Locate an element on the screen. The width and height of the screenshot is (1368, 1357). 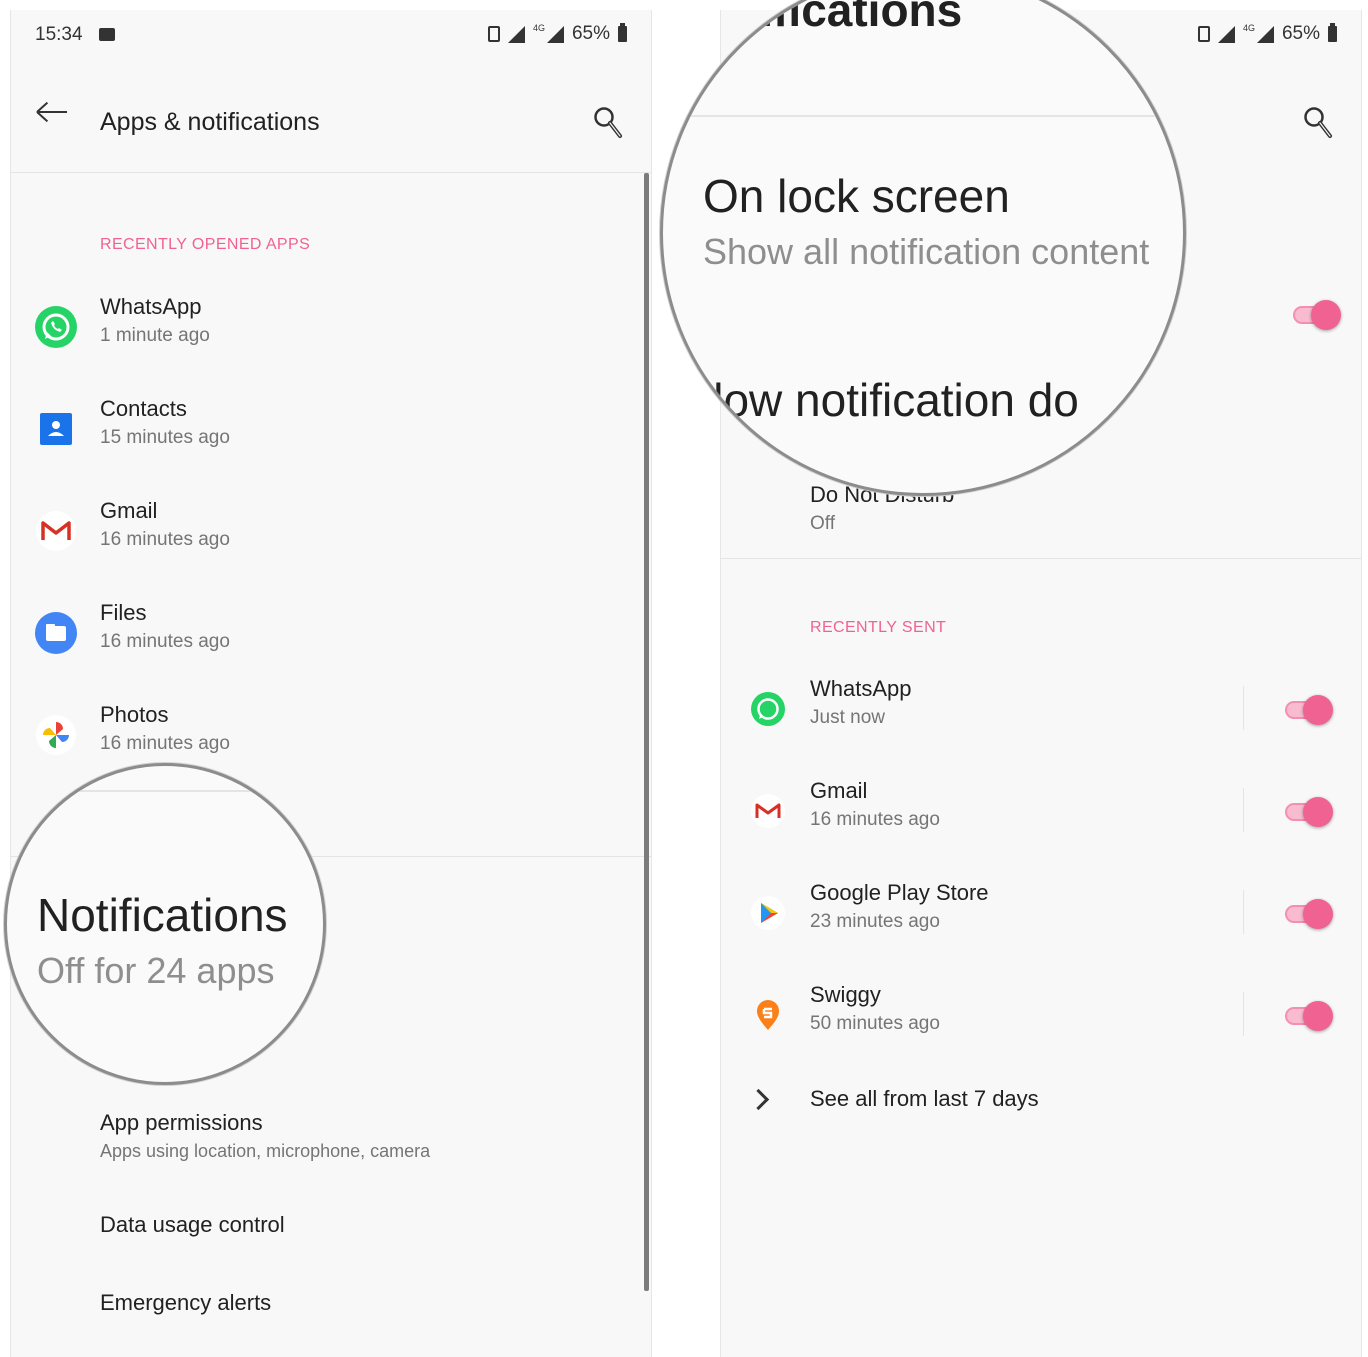
swiggy-icon is located at coordinates (768, 1015).